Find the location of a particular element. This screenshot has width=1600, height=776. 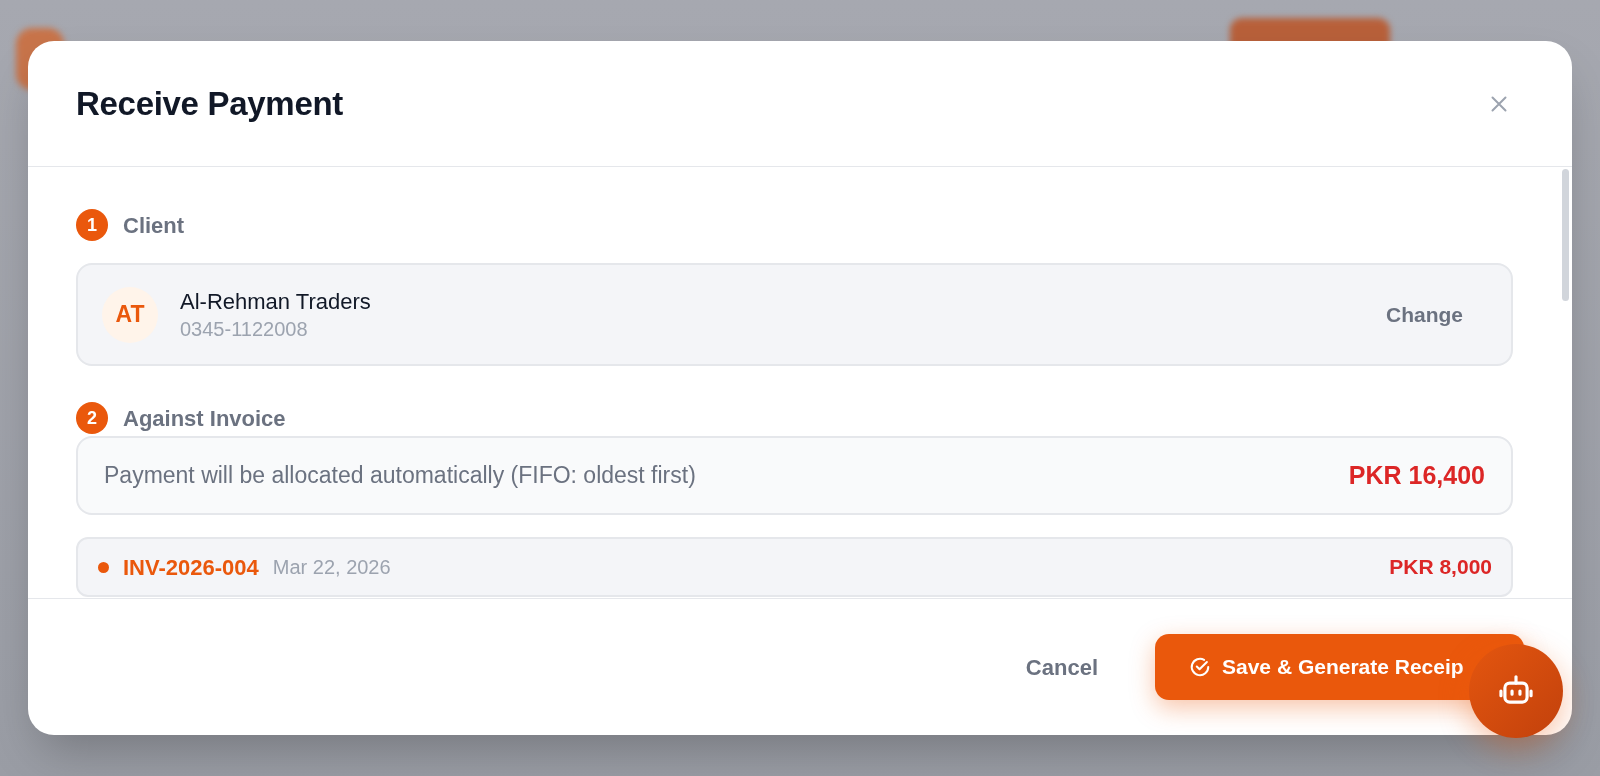

dialog-title: Receive Payment is located at coordinates (209, 103).